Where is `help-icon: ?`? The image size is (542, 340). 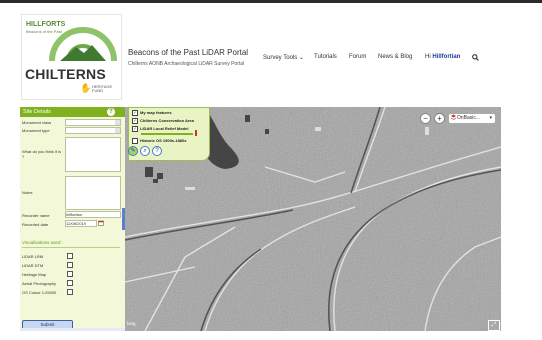
help-icon: ? is located at coordinates (111, 112).